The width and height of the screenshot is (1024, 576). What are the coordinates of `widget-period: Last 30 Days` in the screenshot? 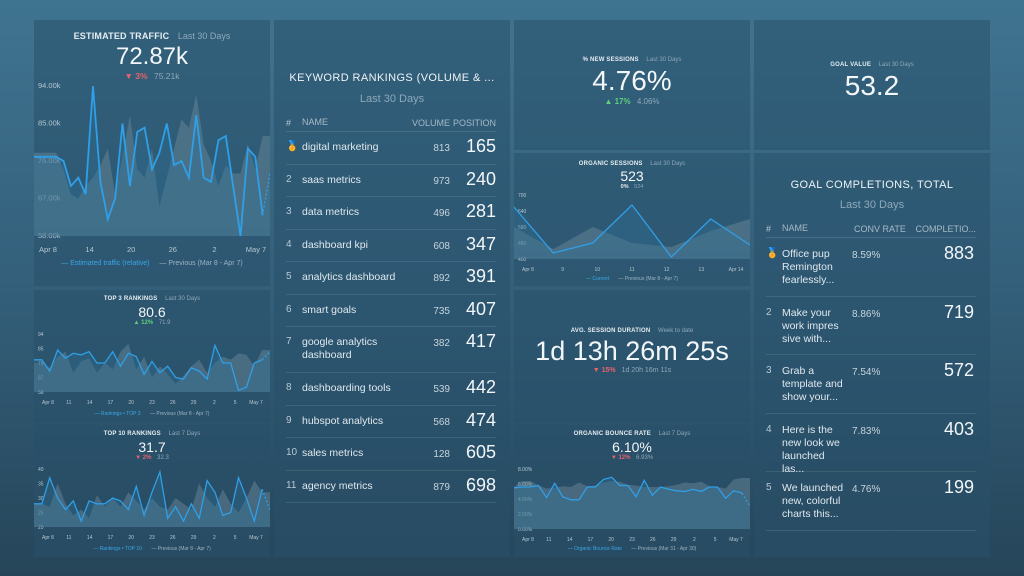 It's located at (668, 164).